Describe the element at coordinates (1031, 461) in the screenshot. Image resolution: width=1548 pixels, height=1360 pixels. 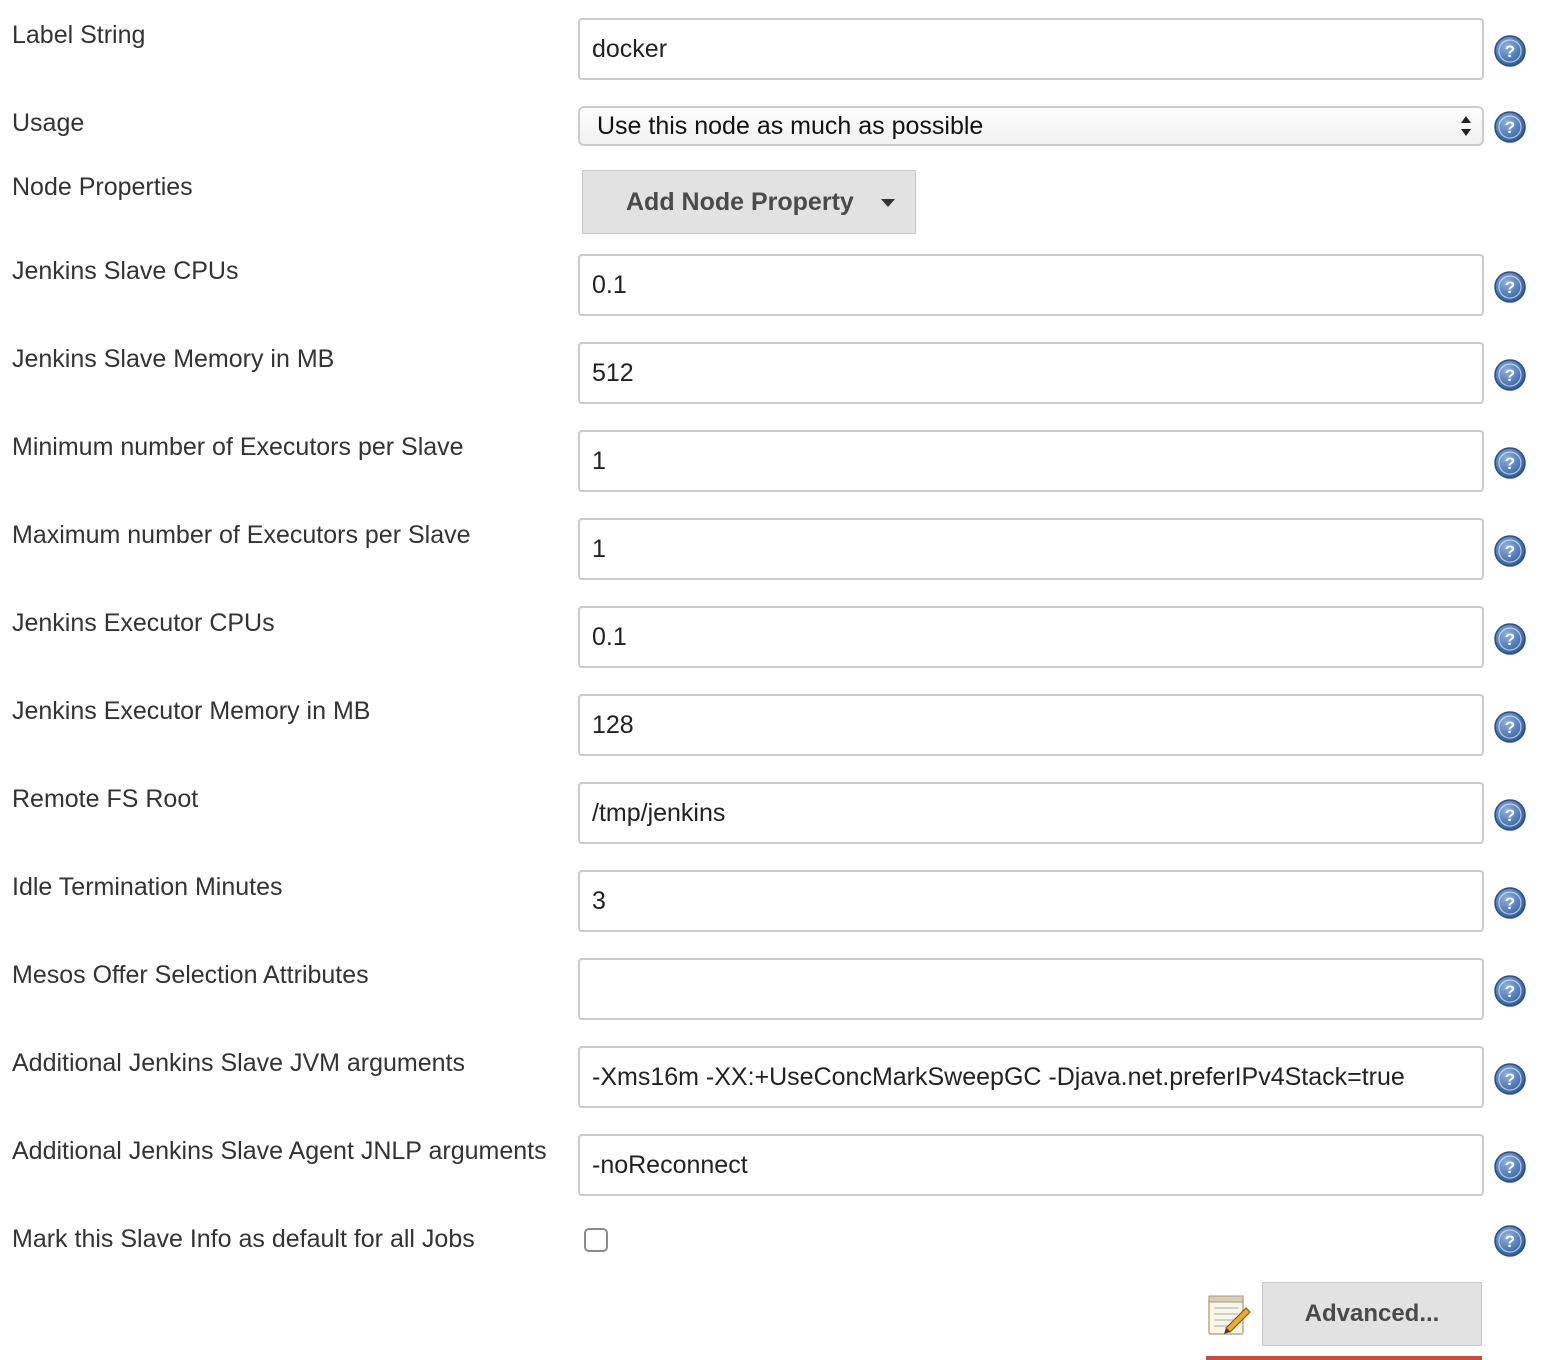
I see `min-executors-input` at that location.